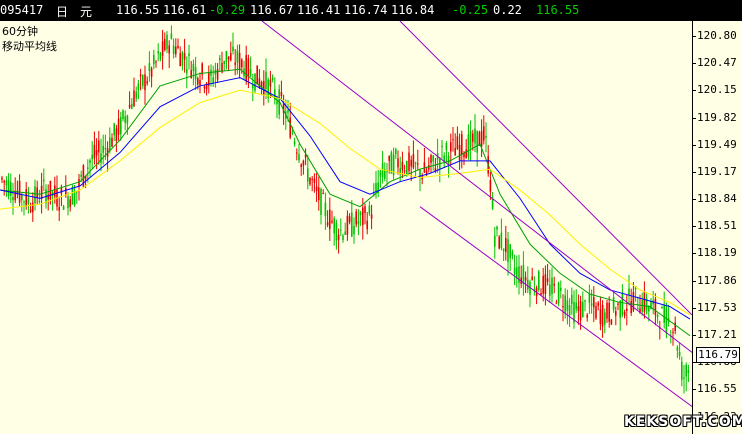  What do you see at coordinates (86, 12) in the screenshot?
I see `currency-unit: 元` at bounding box center [86, 12].